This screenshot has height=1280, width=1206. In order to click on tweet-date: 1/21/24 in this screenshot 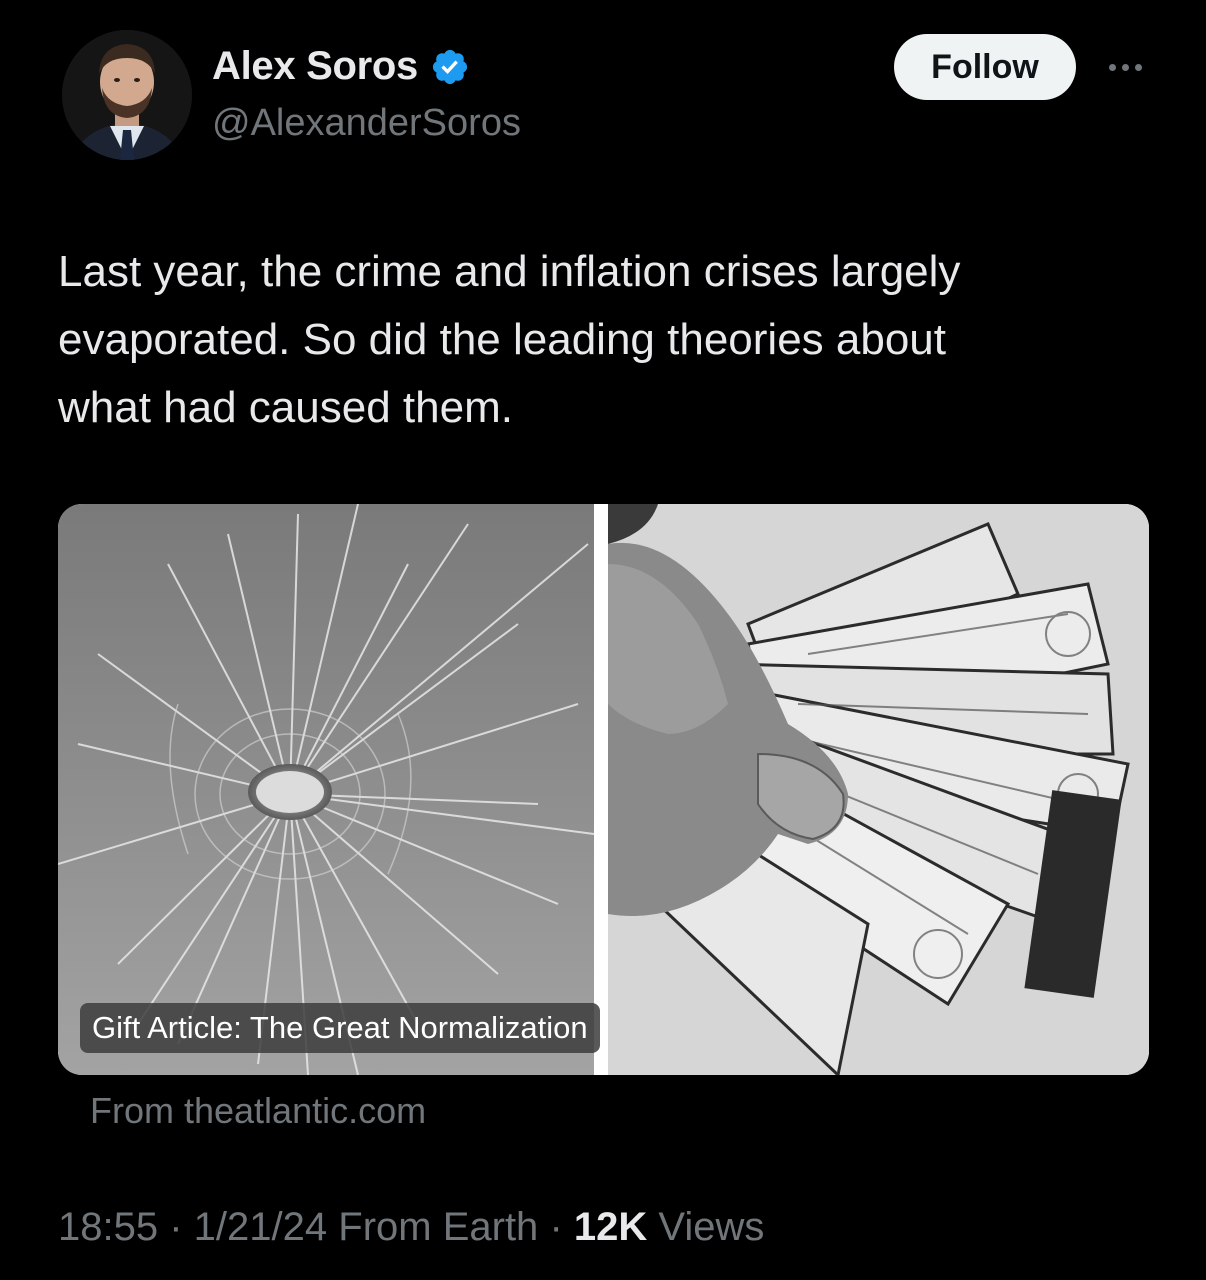, I will do `click(260, 1227)`.